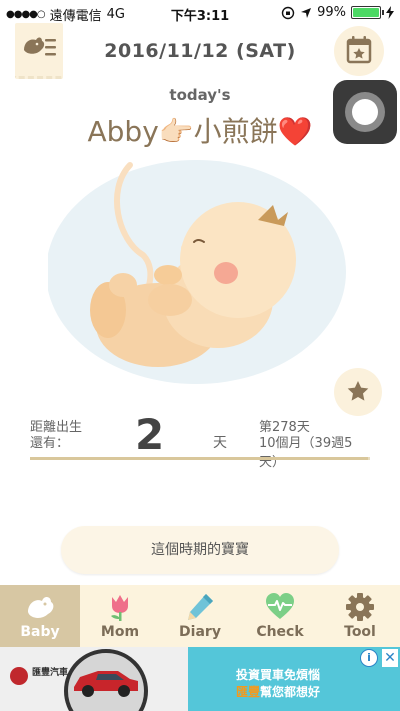 The height and width of the screenshot is (711, 400). I want to click on tab-tool: Tool, so click(360, 616).